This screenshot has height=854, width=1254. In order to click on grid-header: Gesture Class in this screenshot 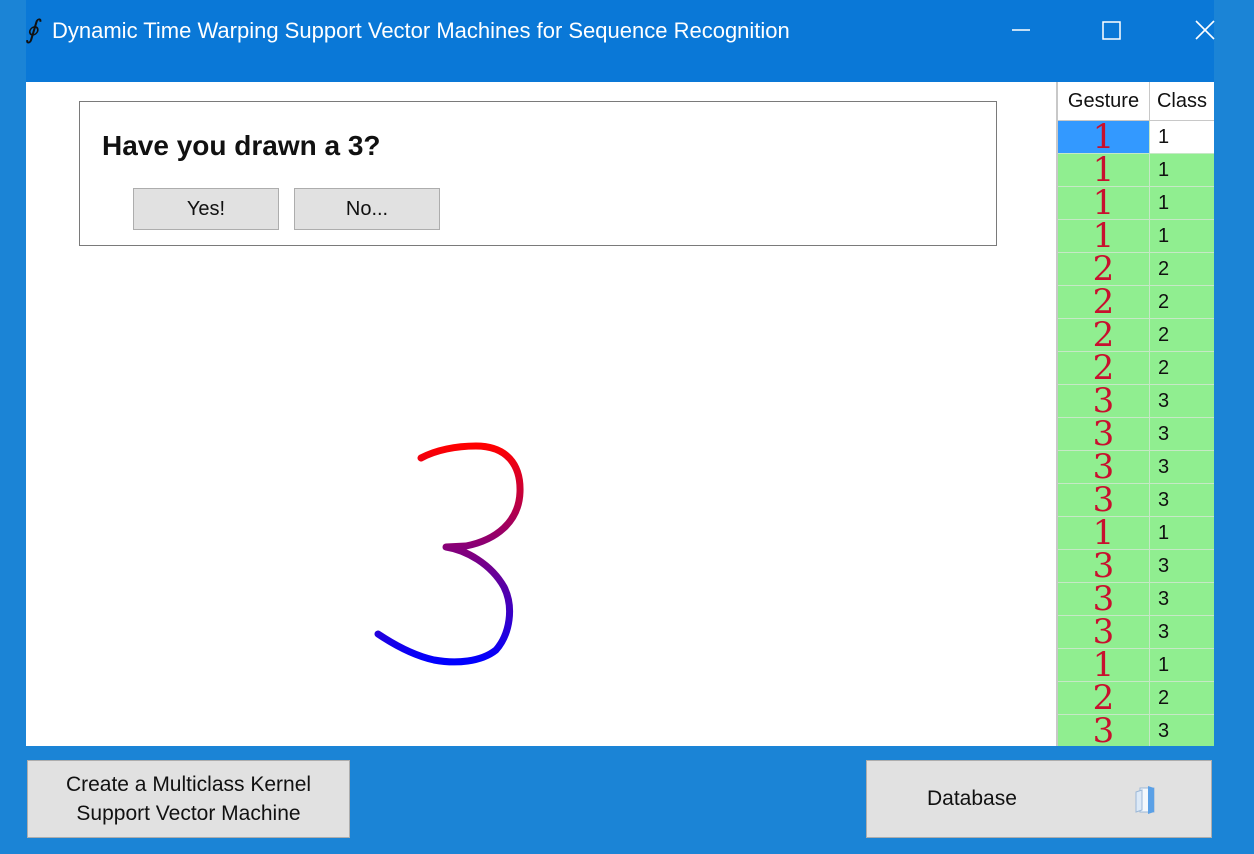, I will do `click(1136, 101)`.